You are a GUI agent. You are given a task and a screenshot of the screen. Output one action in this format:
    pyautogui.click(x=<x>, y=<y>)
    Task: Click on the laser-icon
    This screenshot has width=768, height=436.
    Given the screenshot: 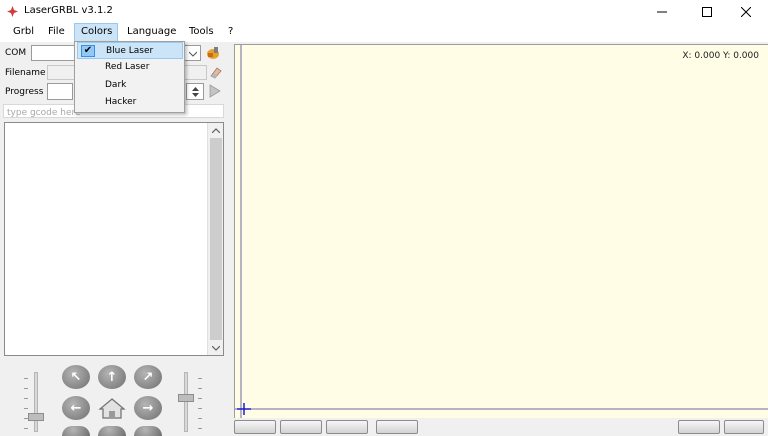 What is the action you would take?
    pyautogui.click(x=12, y=11)
    